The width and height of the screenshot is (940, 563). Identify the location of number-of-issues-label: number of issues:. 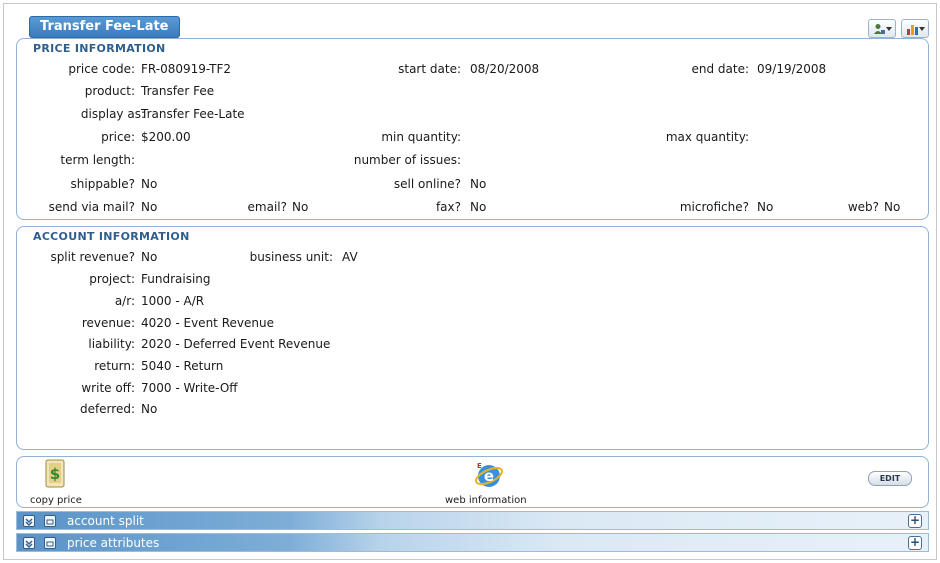
(407, 160).